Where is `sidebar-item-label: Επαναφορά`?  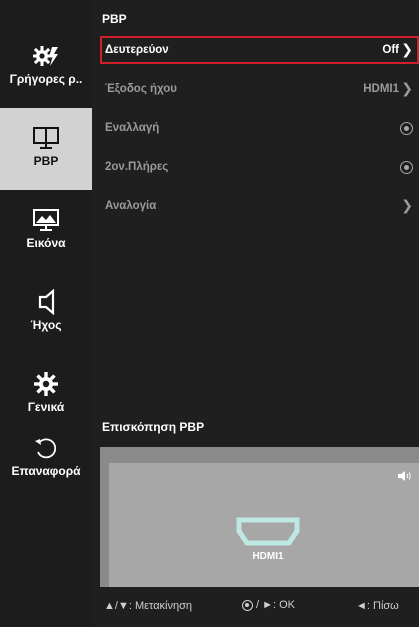 sidebar-item-label: Επαναφορά is located at coordinates (46, 471).